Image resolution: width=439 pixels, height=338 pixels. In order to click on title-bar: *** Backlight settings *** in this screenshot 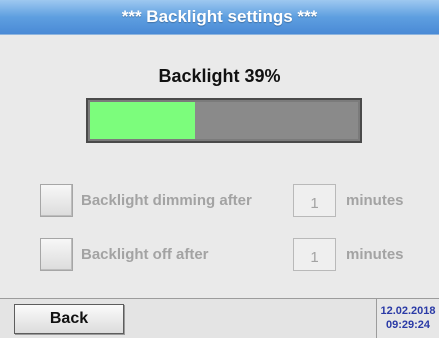, I will do `click(219, 17)`.